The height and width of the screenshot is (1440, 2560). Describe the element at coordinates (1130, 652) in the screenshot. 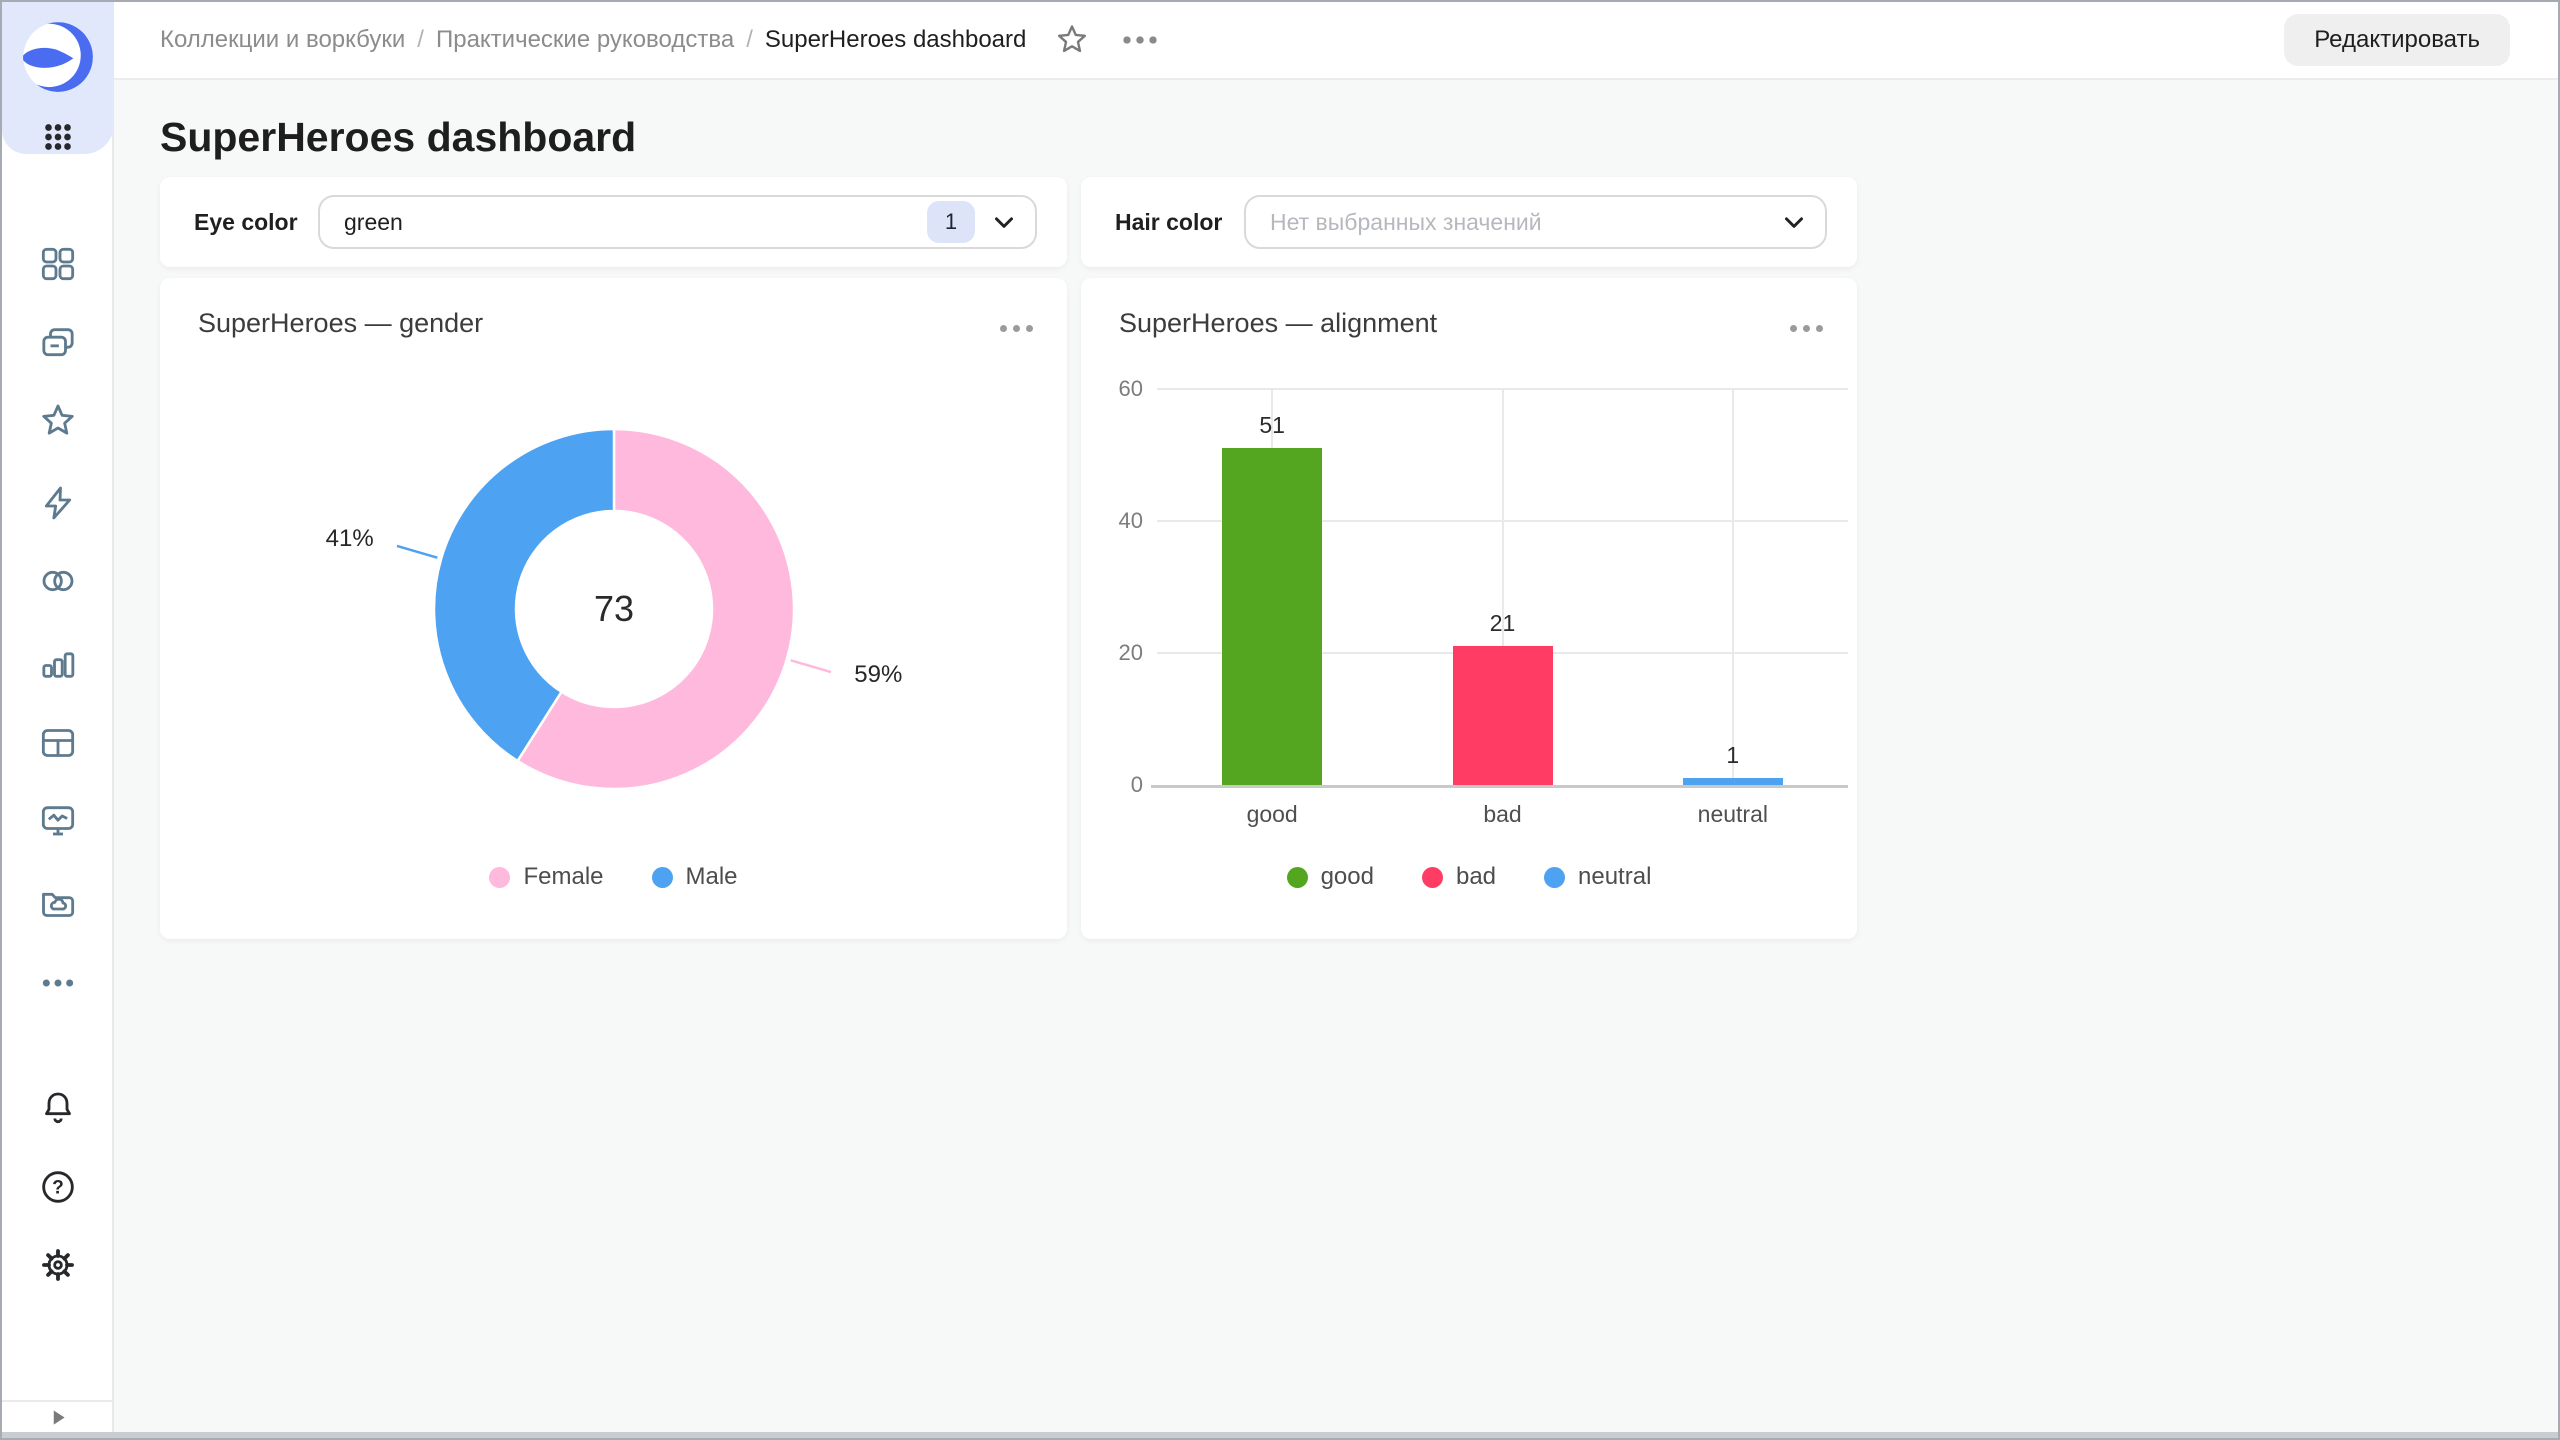

I see `y-axis-tick-label: 20` at that location.